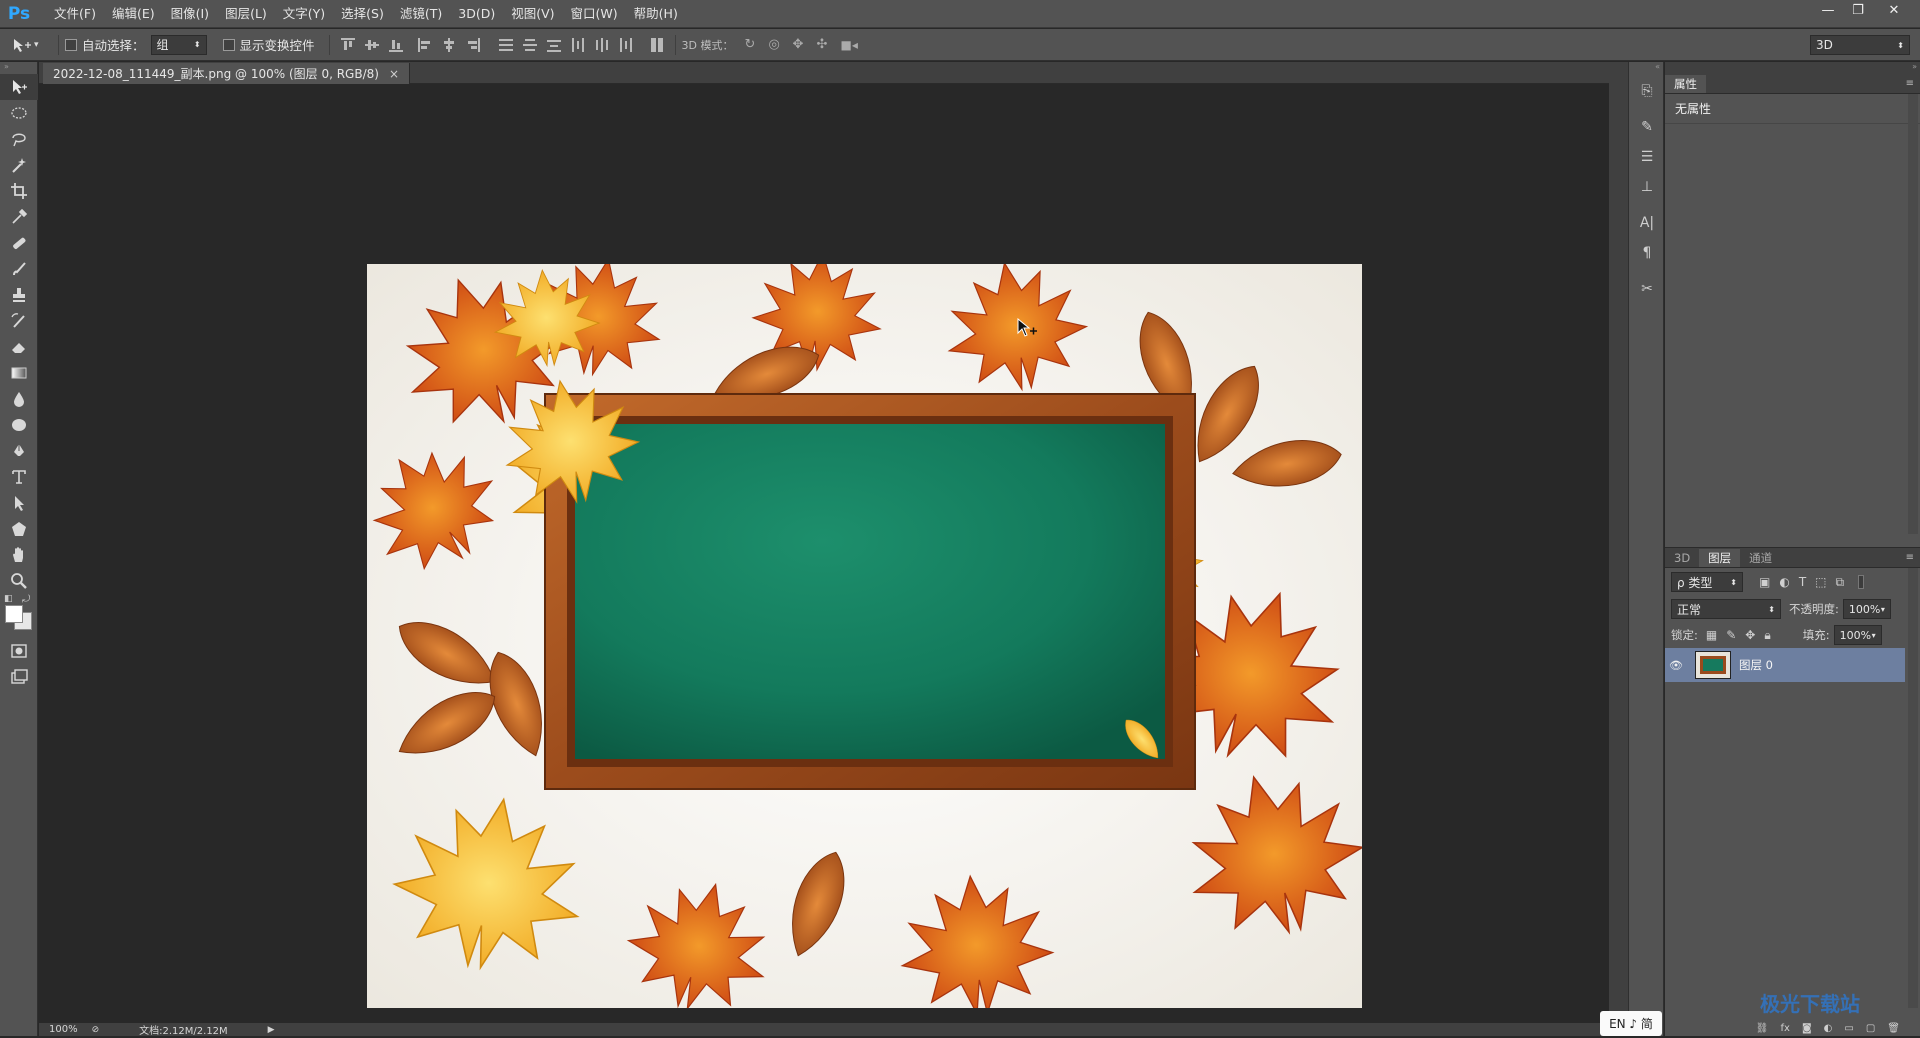 The width and height of the screenshot is (1920, 1038). What do you see at coordinates (626, 44) in the screenshot?
I see `distribute-right-icon` at bounding box center [626, 44].